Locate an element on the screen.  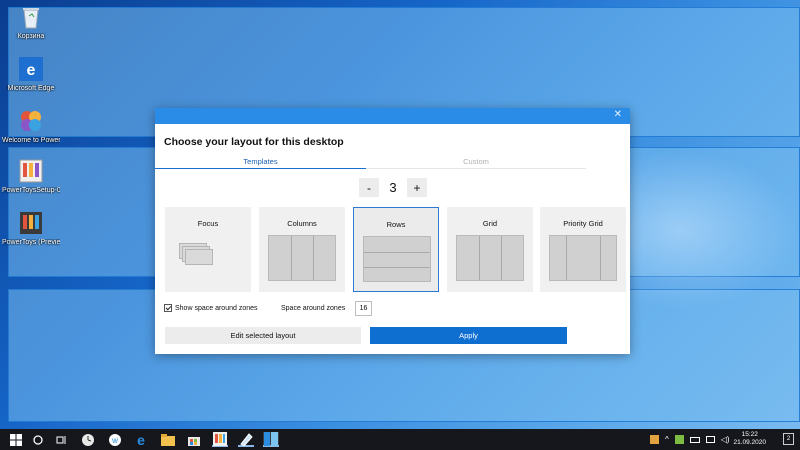
increment-button: + is located at coordinates (417, 187).